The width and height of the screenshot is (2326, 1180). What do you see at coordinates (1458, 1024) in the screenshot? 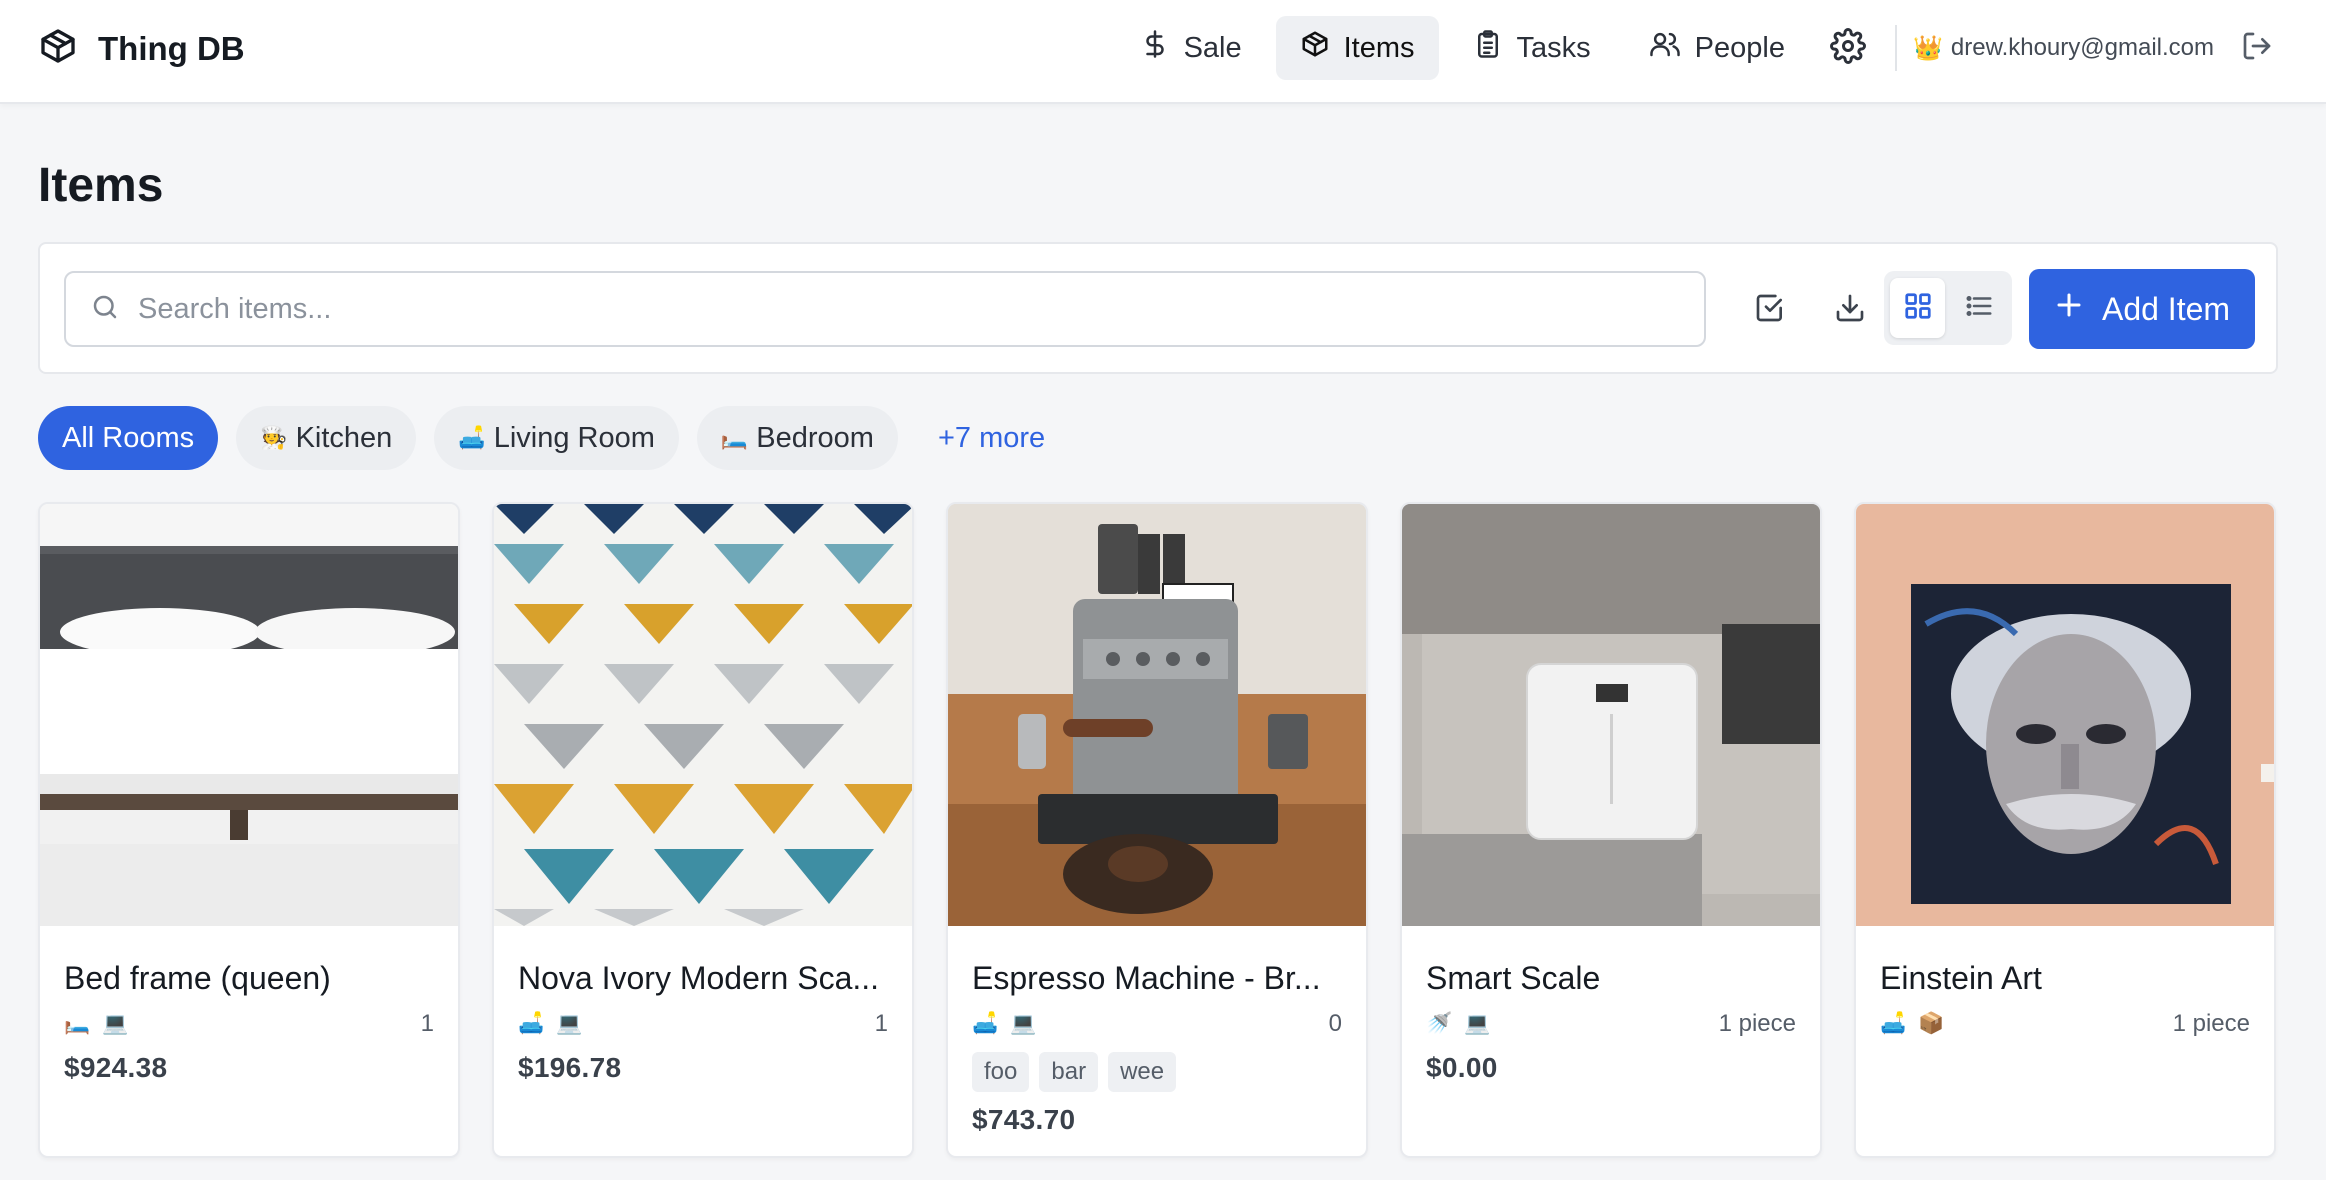
I see `item-location-icons: 🚿 💻` at bounding box center [1458, 1024].